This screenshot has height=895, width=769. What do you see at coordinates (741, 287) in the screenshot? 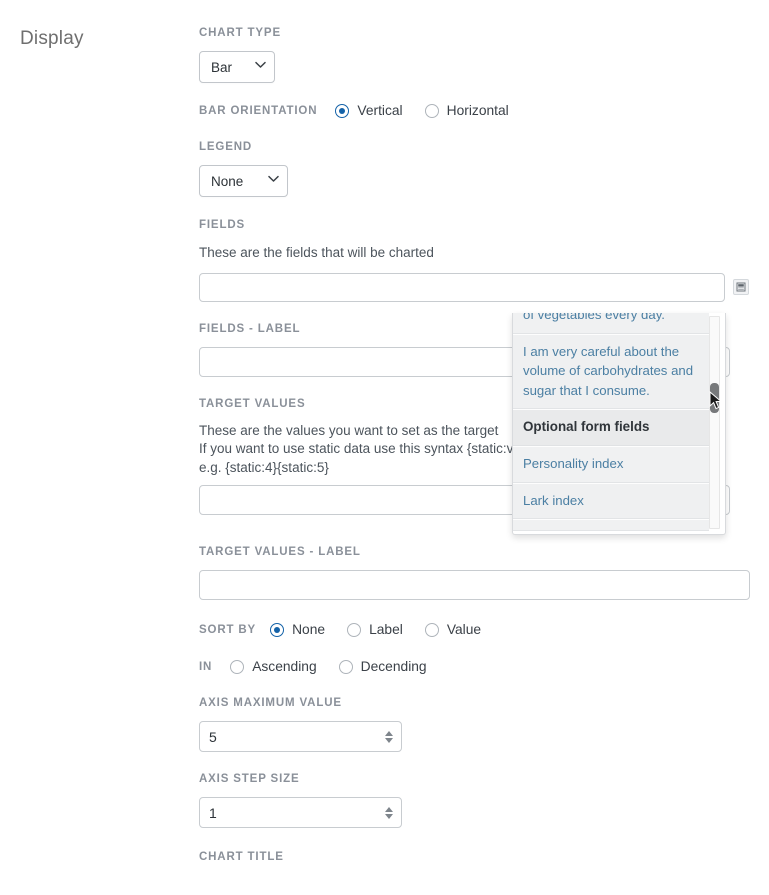
I see `field-picker-icon` at bounding box center [741, 287].